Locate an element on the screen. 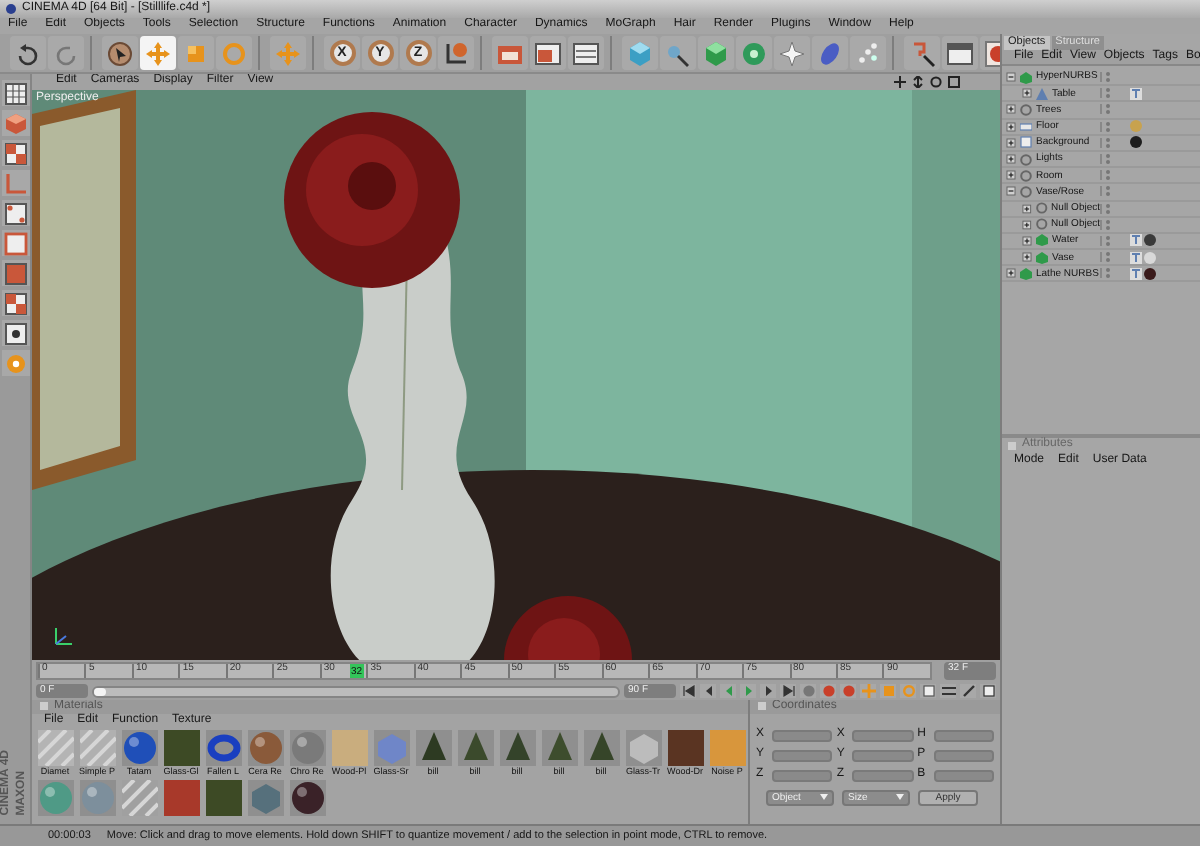  app-icon is located at coordinates (11, 9).